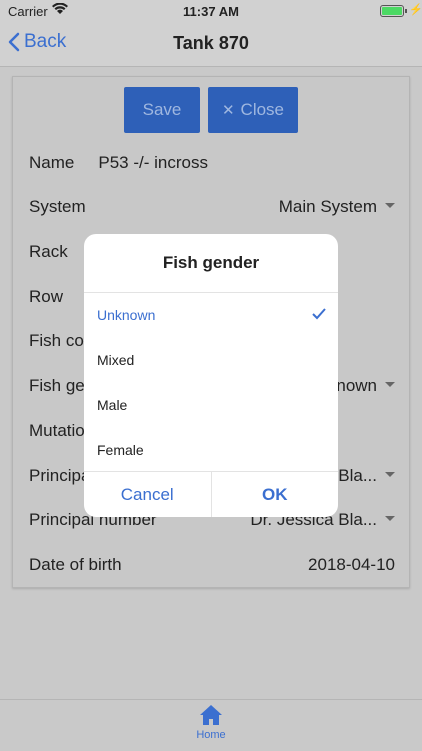 This screenshot has width=422, height=751. I want to click on option-label: Mixed, so click(116, 360).